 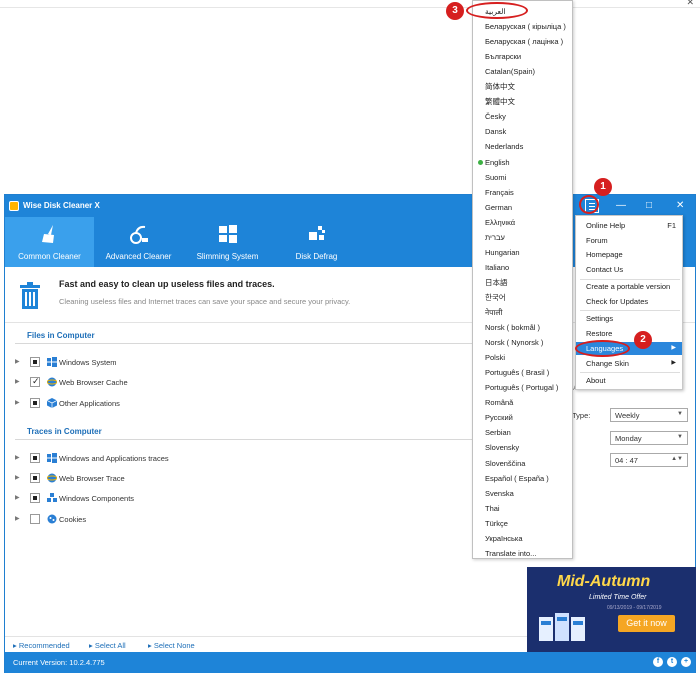 What do you see at coordinates (495, 297) in the screenshot?
I see `language-label: 한국어` at bounding box center [495, 297].